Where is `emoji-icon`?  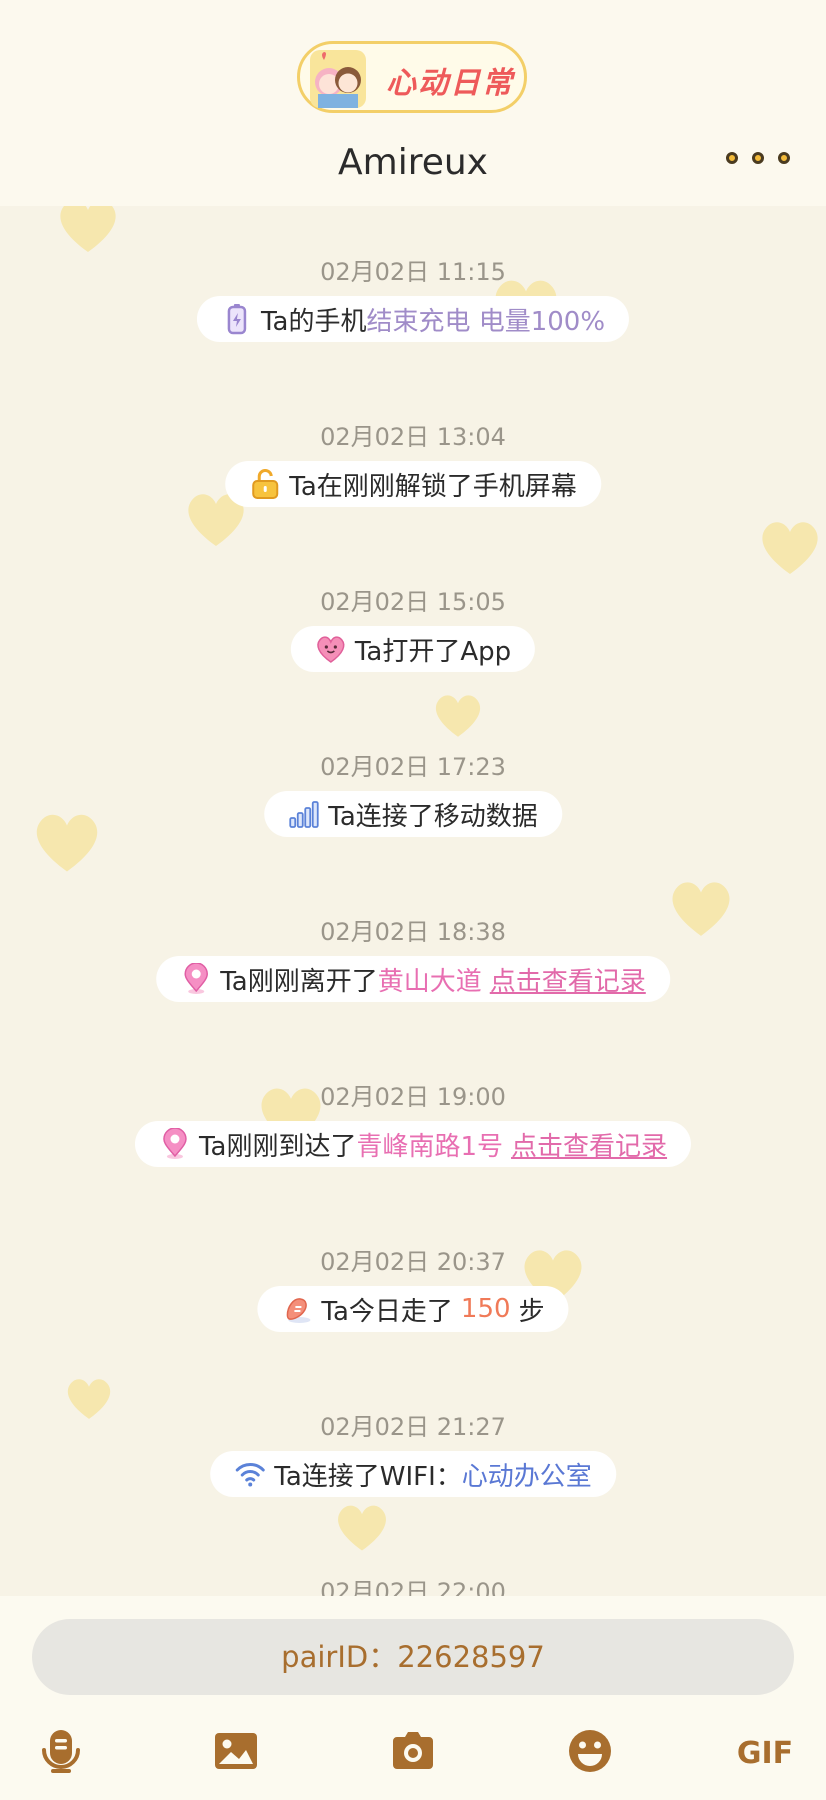
emoji-icon is located at coordinates (590, 1751).